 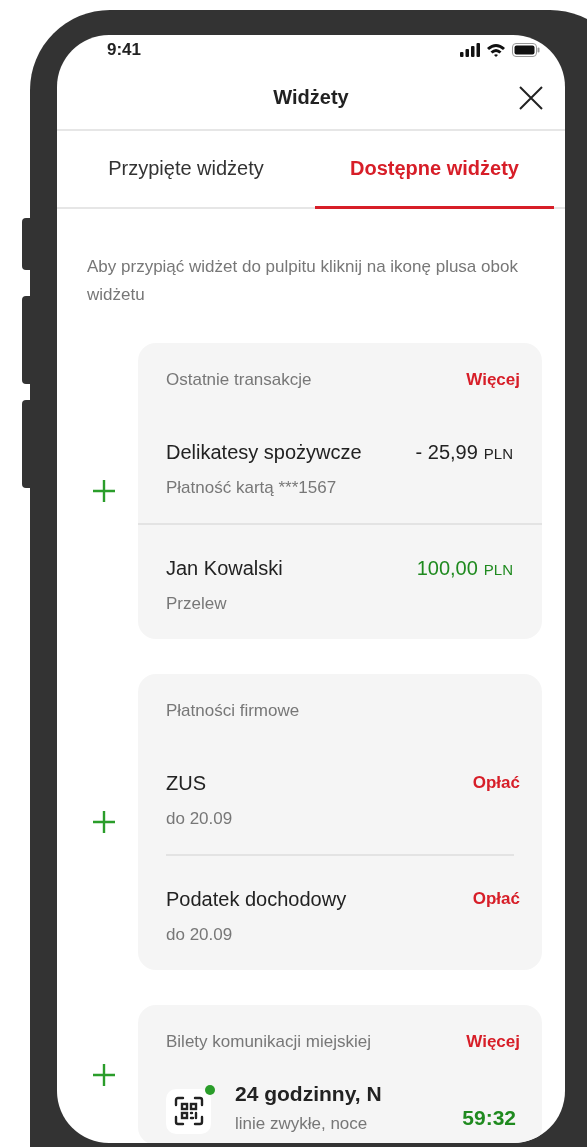 I want to click on payment-name: ZUS, so click(x=186, y=783).